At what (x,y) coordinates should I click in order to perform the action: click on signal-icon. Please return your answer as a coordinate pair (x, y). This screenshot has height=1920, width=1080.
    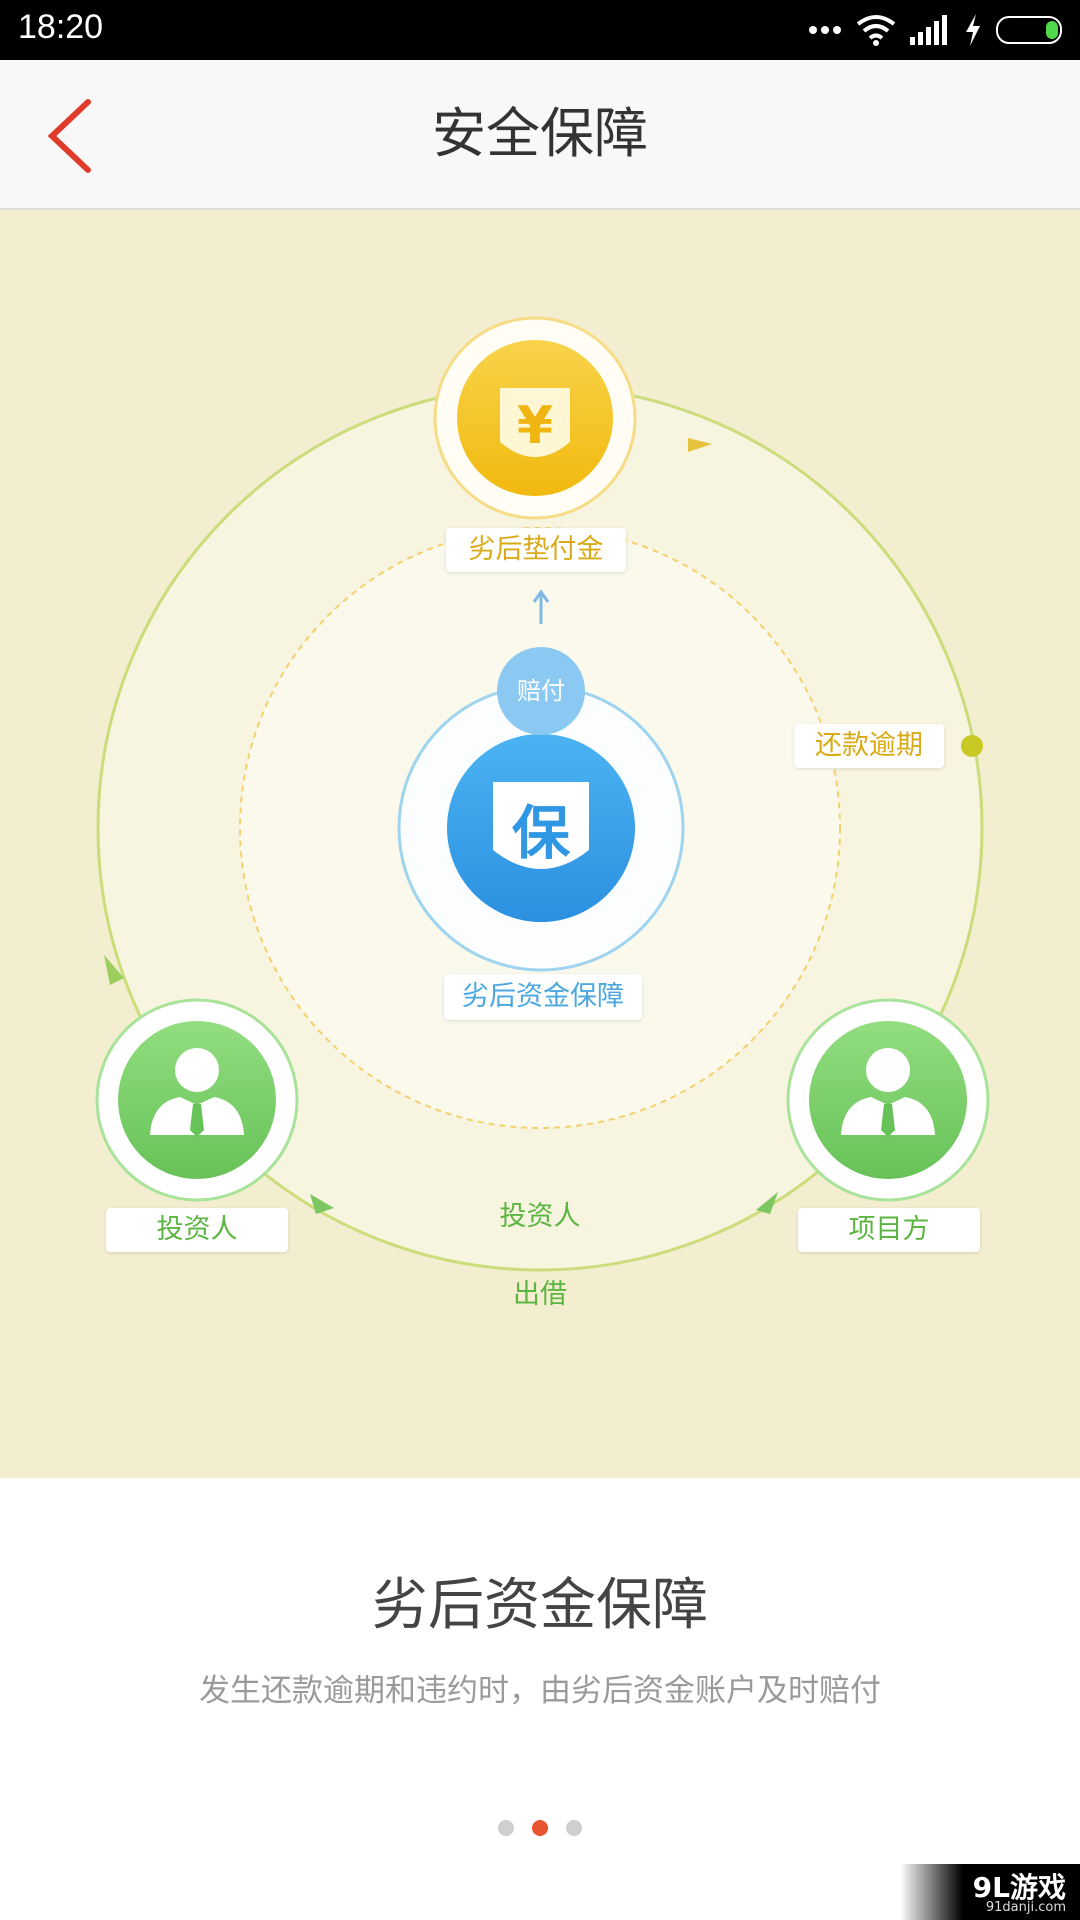
    Looking at the image, I should click on (928, 30).